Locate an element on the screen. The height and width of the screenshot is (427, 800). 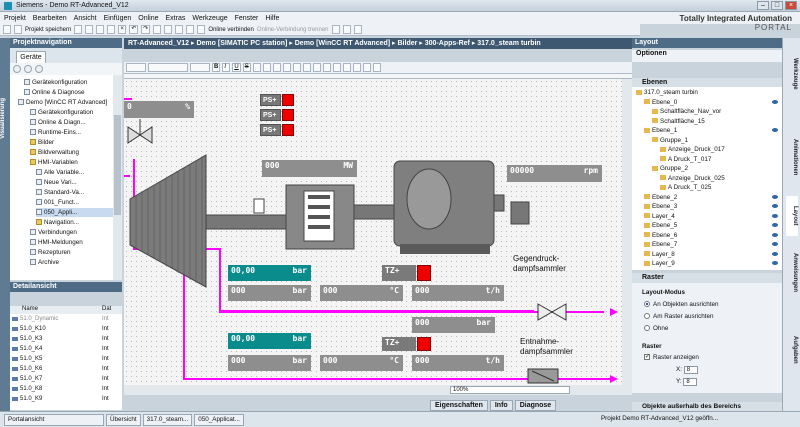
copy-icon is located at coordinates (100, 29).